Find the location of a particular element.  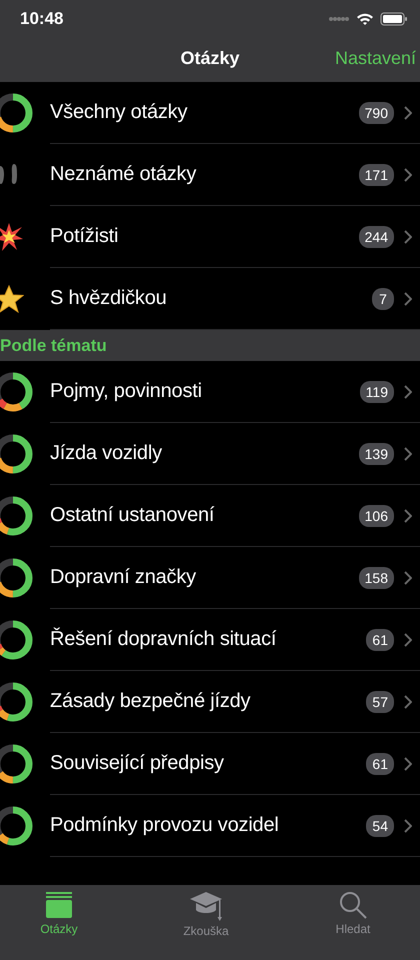

list-item: Řešení dopravních situací 61 is located at coordinates (210, 640).